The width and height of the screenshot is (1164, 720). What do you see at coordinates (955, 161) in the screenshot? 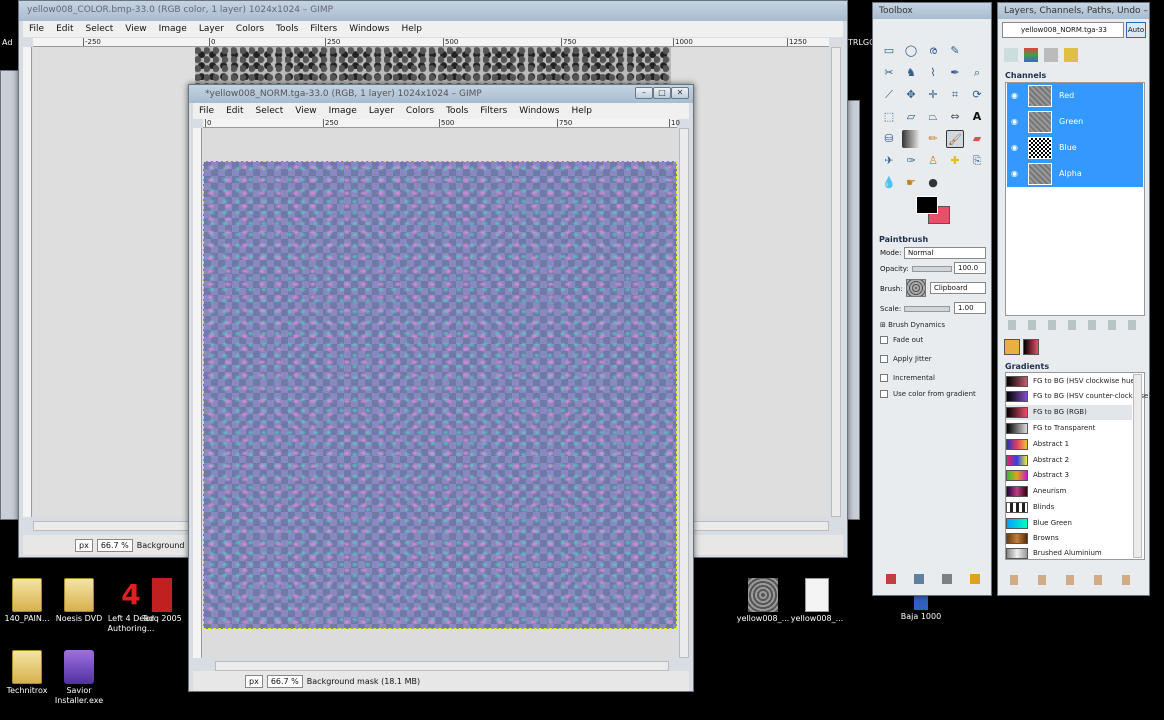
I see `heal-icon: ✚` at bounding box center [955, 161].